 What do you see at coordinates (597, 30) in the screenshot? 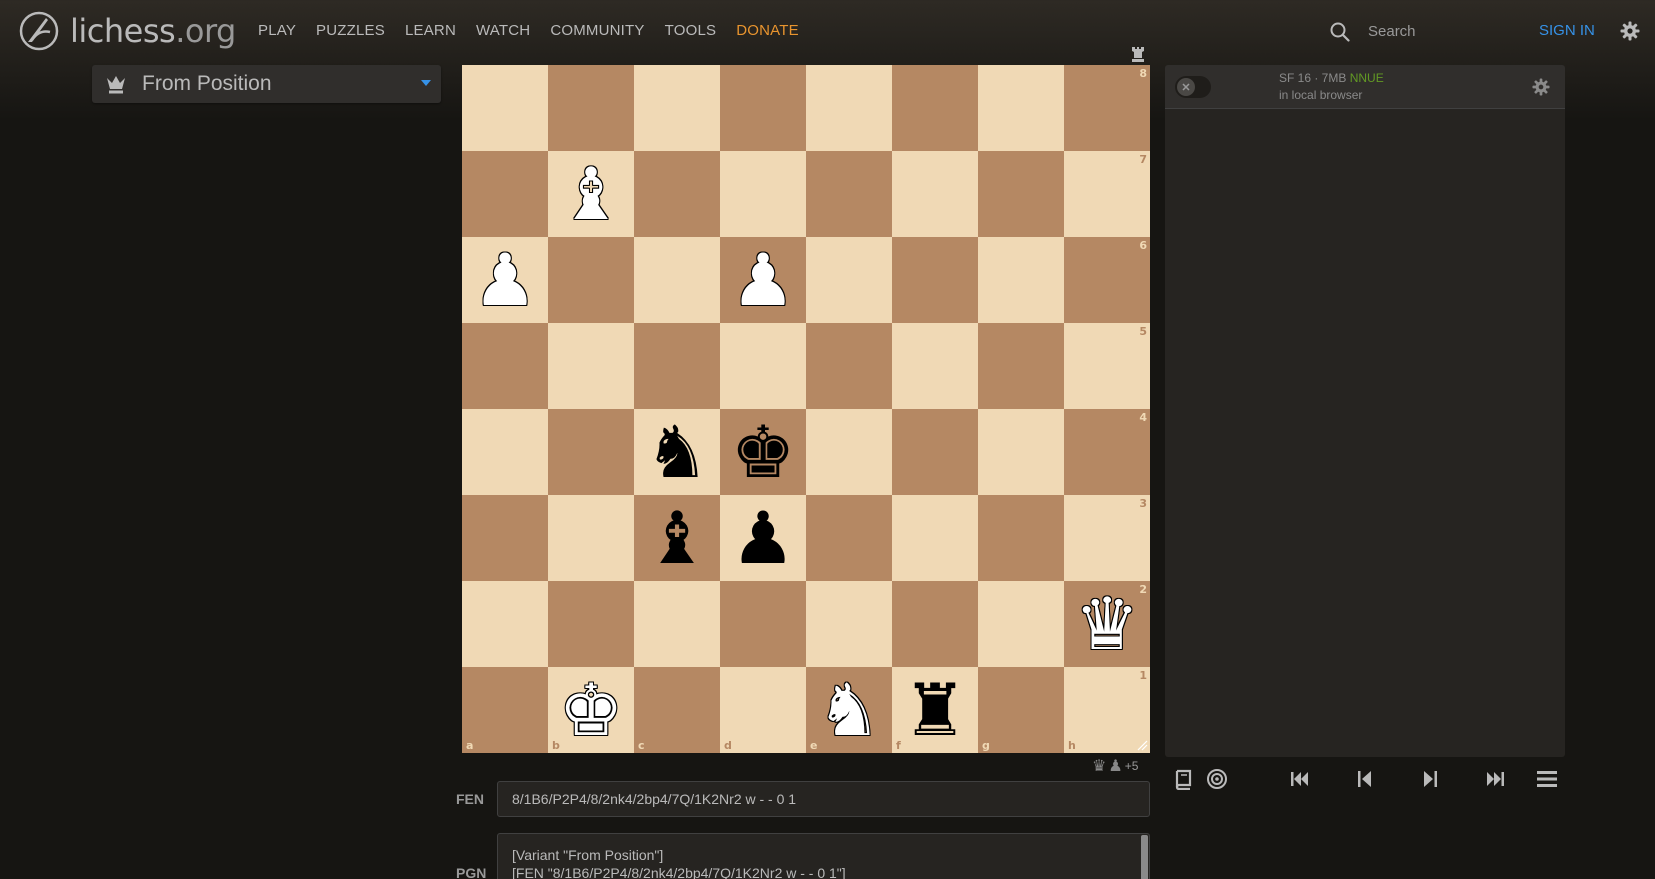
I see `nav-community: COMMUNITY` at bounding box center [597, 30].